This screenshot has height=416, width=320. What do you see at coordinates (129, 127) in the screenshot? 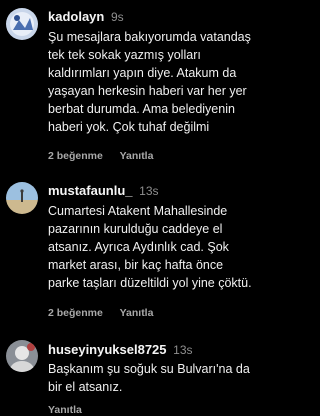
I see `comment-text-line: haberi yok. Çok tuhaf değilmi` at bounding box center [129, 127].